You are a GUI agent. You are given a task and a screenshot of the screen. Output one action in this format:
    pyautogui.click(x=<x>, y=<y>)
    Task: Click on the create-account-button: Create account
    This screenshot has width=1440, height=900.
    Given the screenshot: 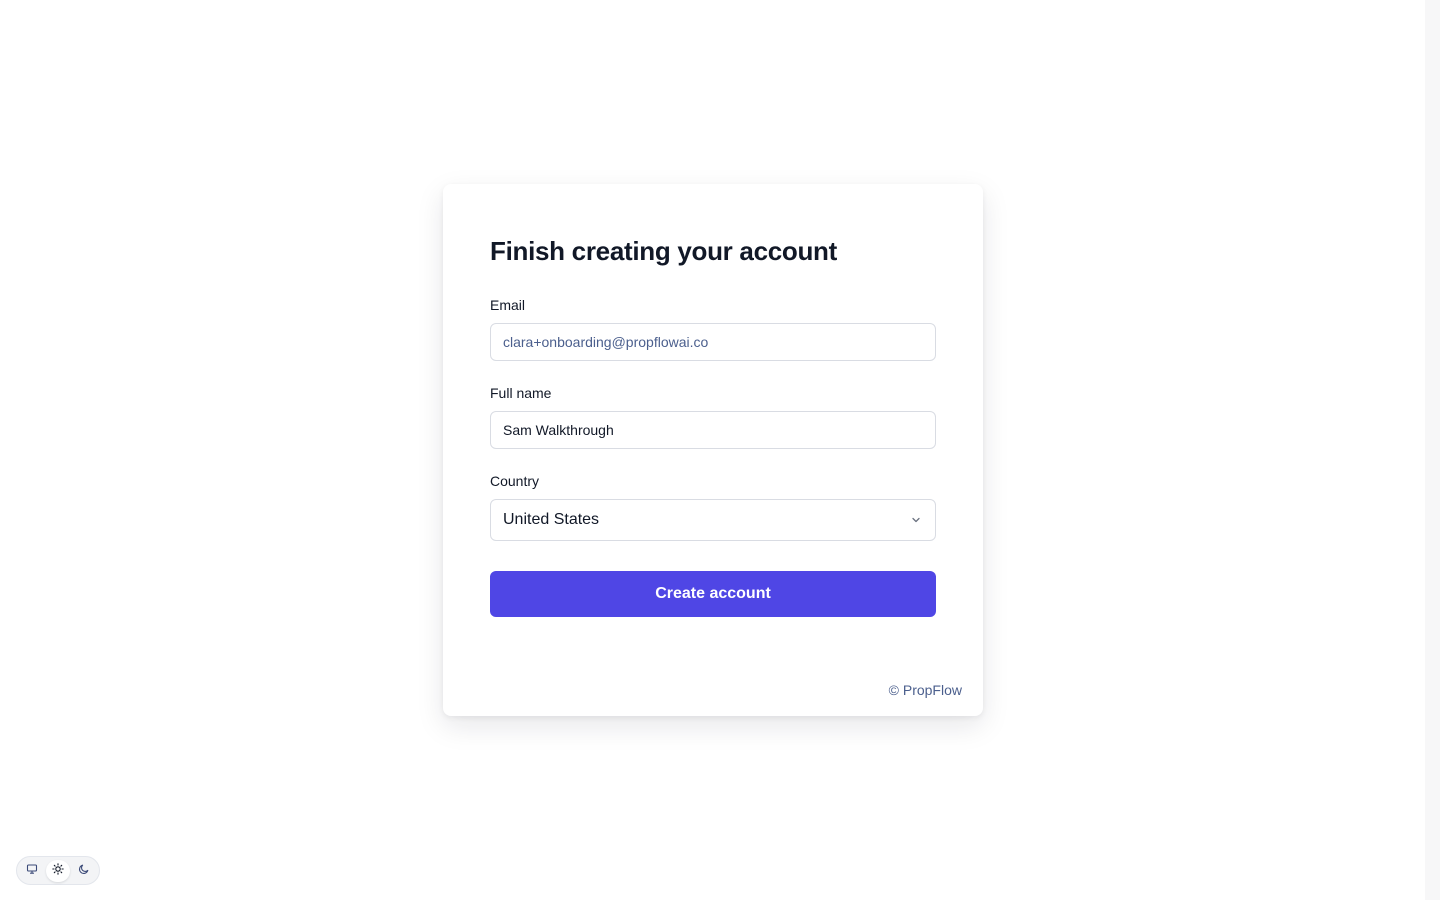 What is the action you would take?
    pyautogui.click(x=713, y=594)
    